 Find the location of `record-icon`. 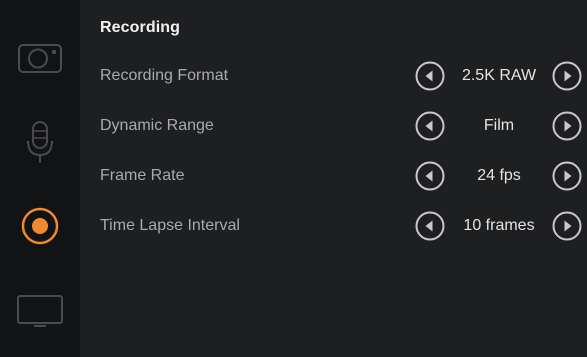

record-icon is located at coordinates (40, 226).